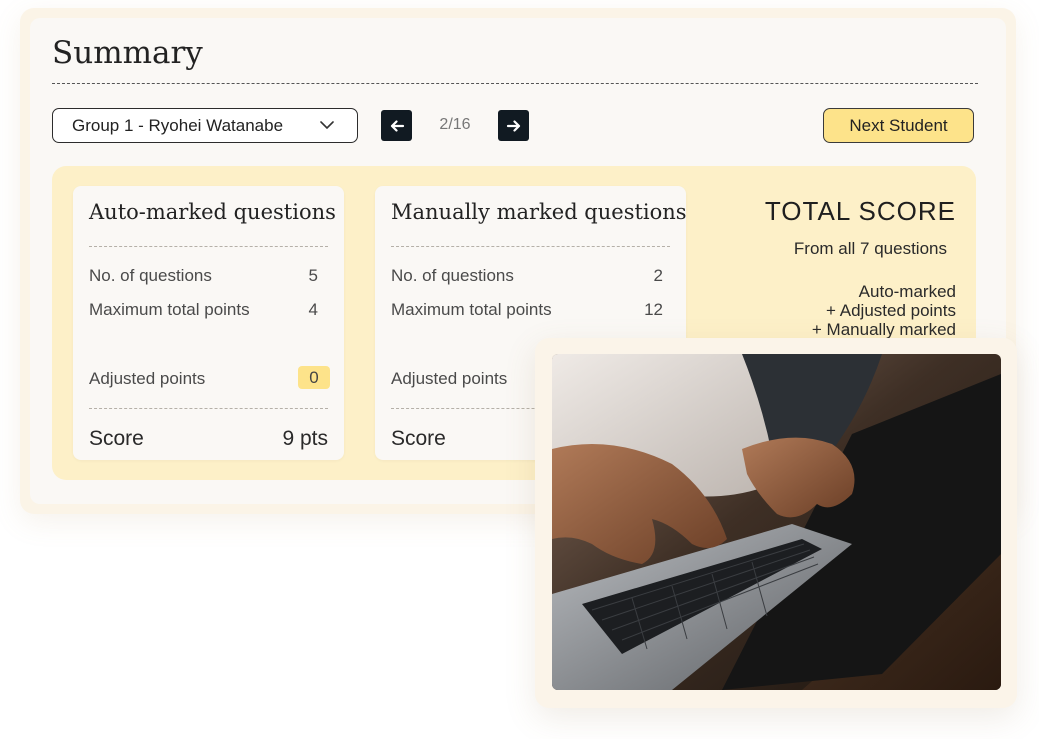 This screenshot has width=1039, height=739. I want to click on next-page-button, so click(513, 125).